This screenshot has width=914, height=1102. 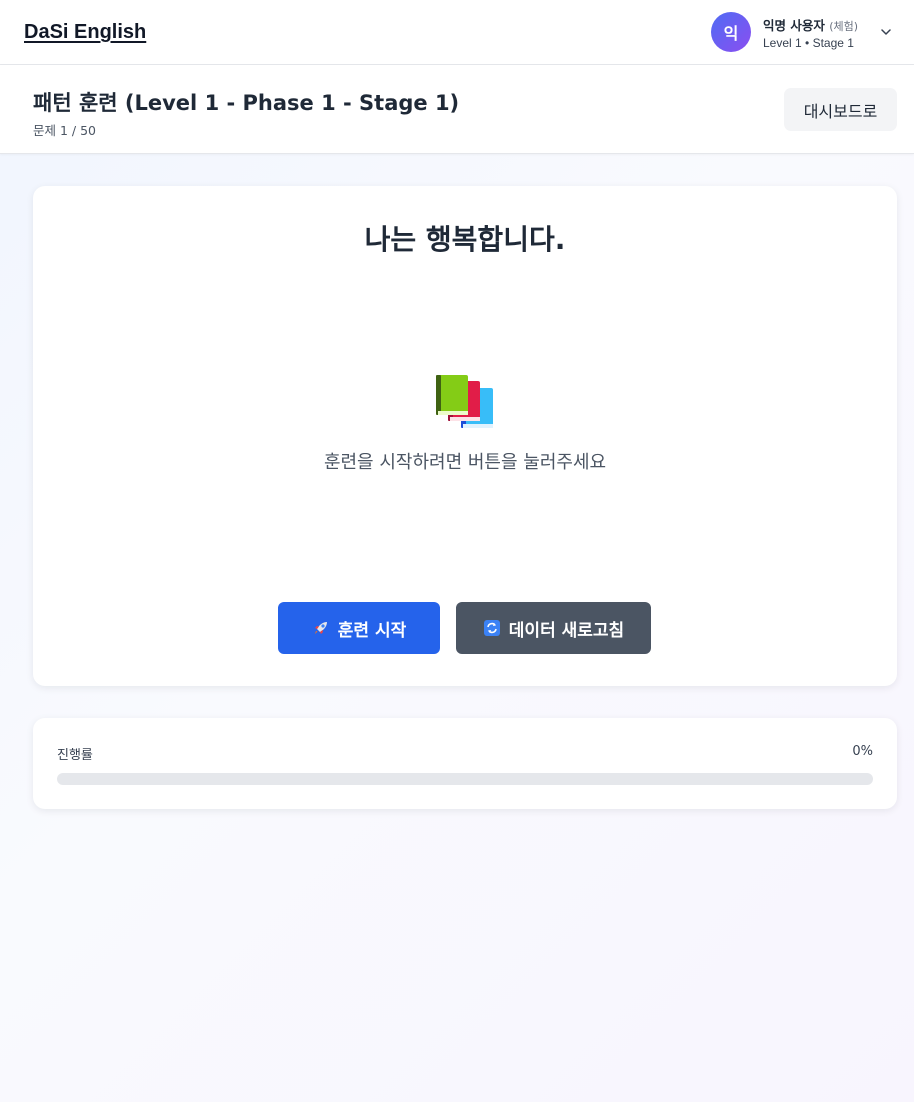 What do you see at coordinates (465, 763) in the screenshot?
I see `progress-card: 진행률 0%` at bounding box center [465, 763].